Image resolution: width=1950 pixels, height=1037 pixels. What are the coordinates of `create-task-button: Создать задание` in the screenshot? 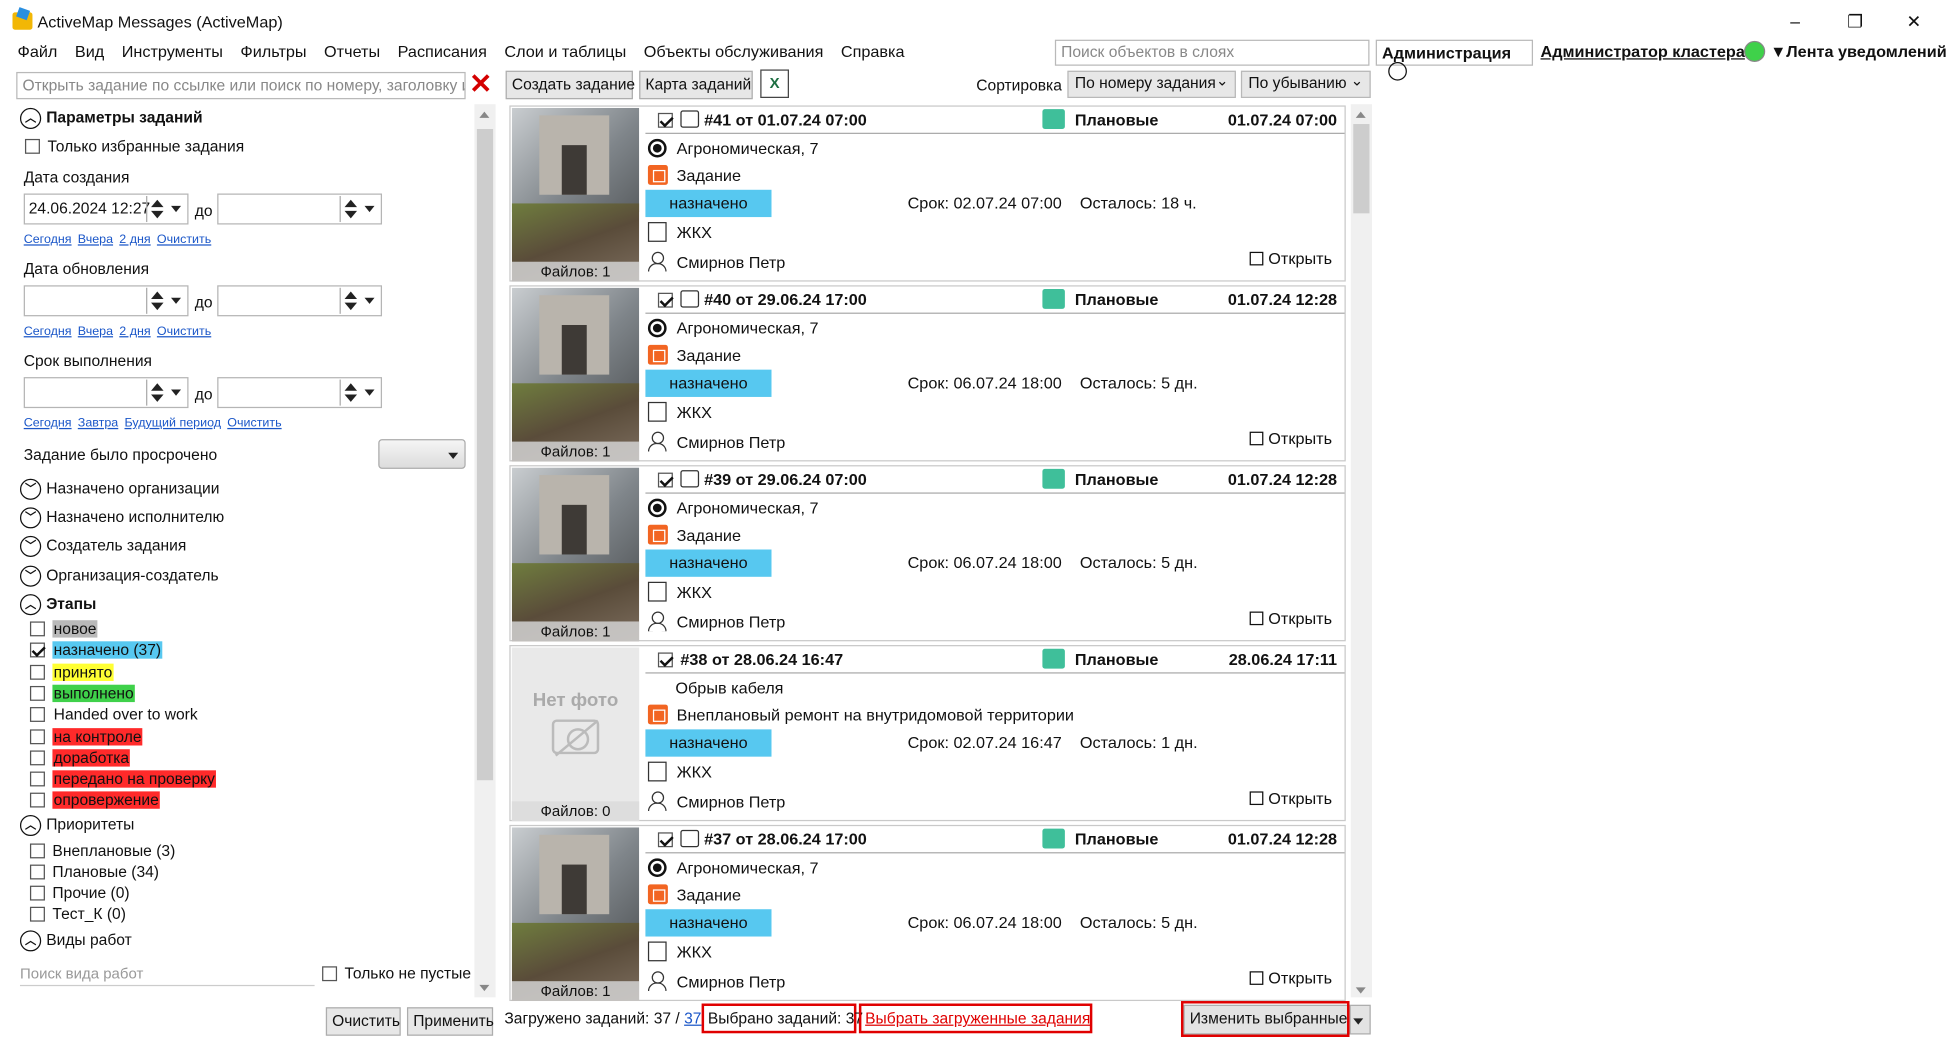 It's located at (570, 85).